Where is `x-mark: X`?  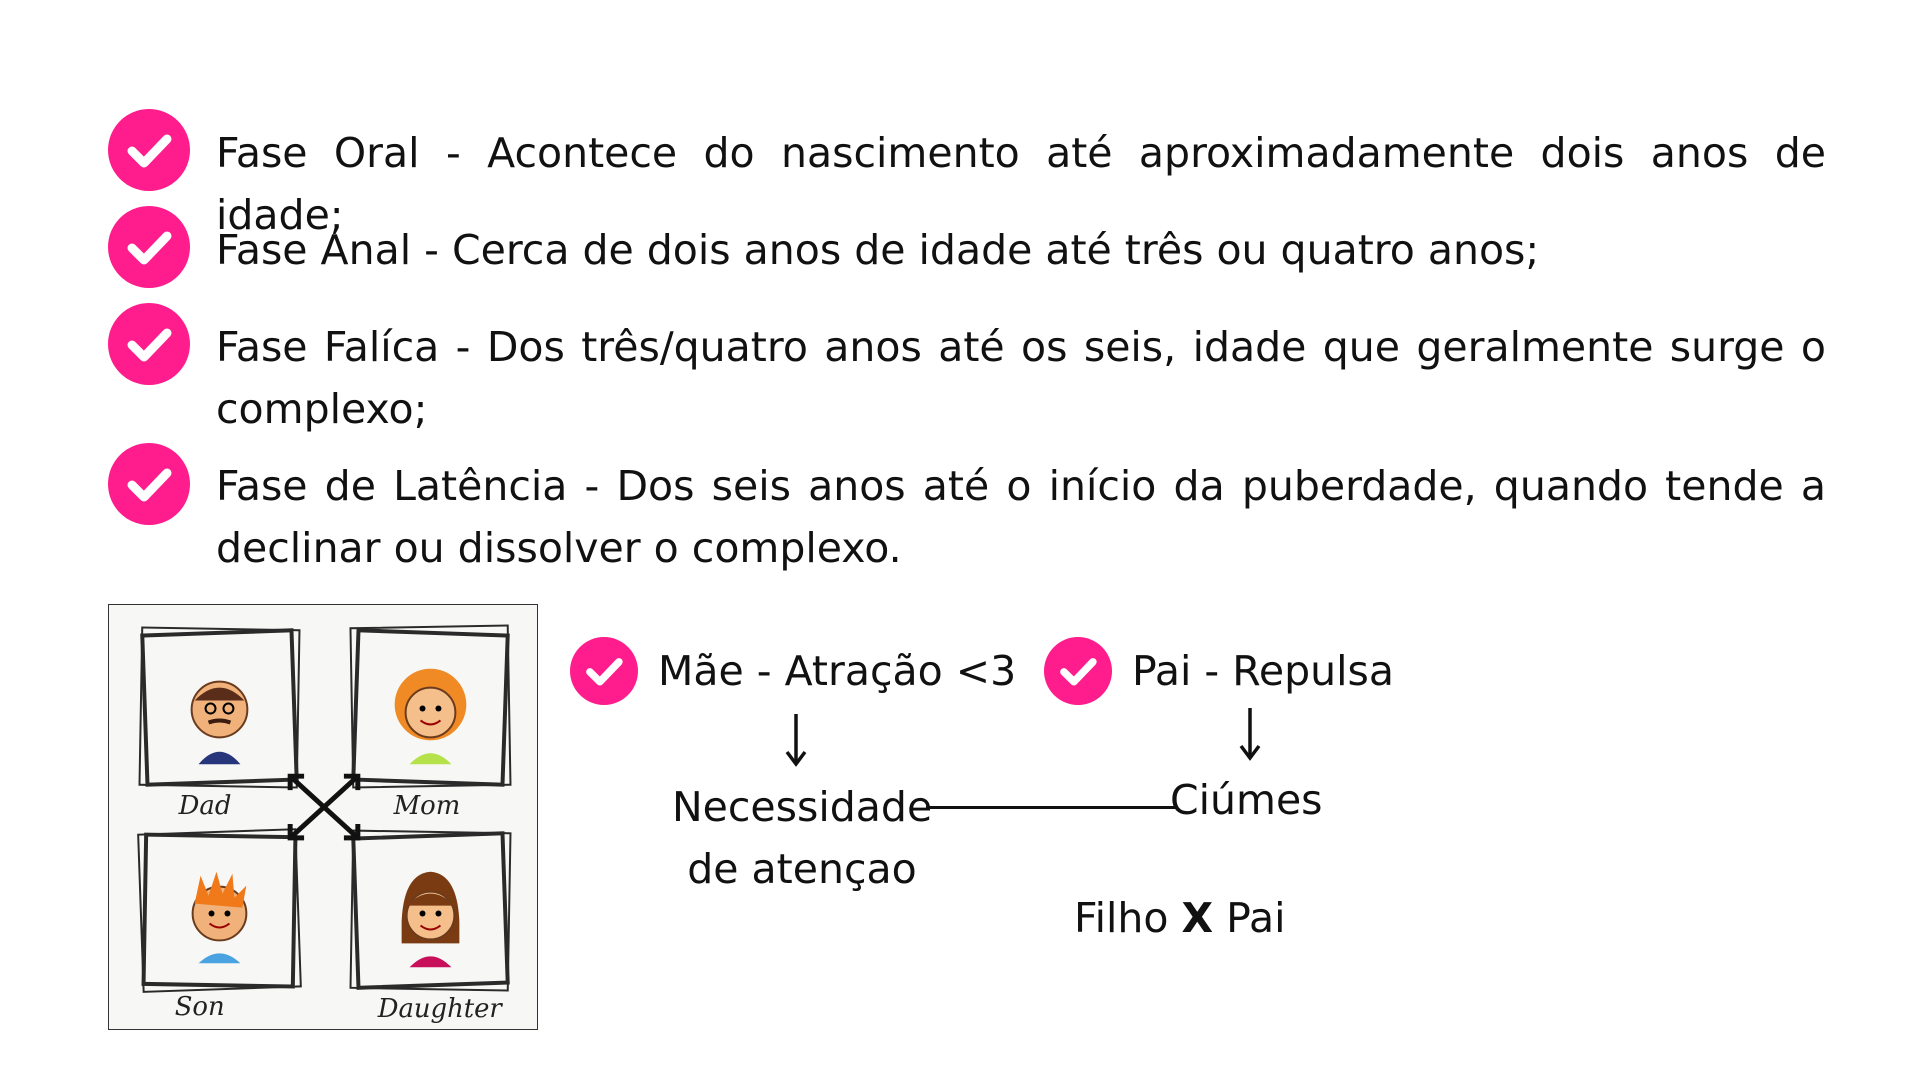 x-mark: X is located at coordinates (1197, 918).